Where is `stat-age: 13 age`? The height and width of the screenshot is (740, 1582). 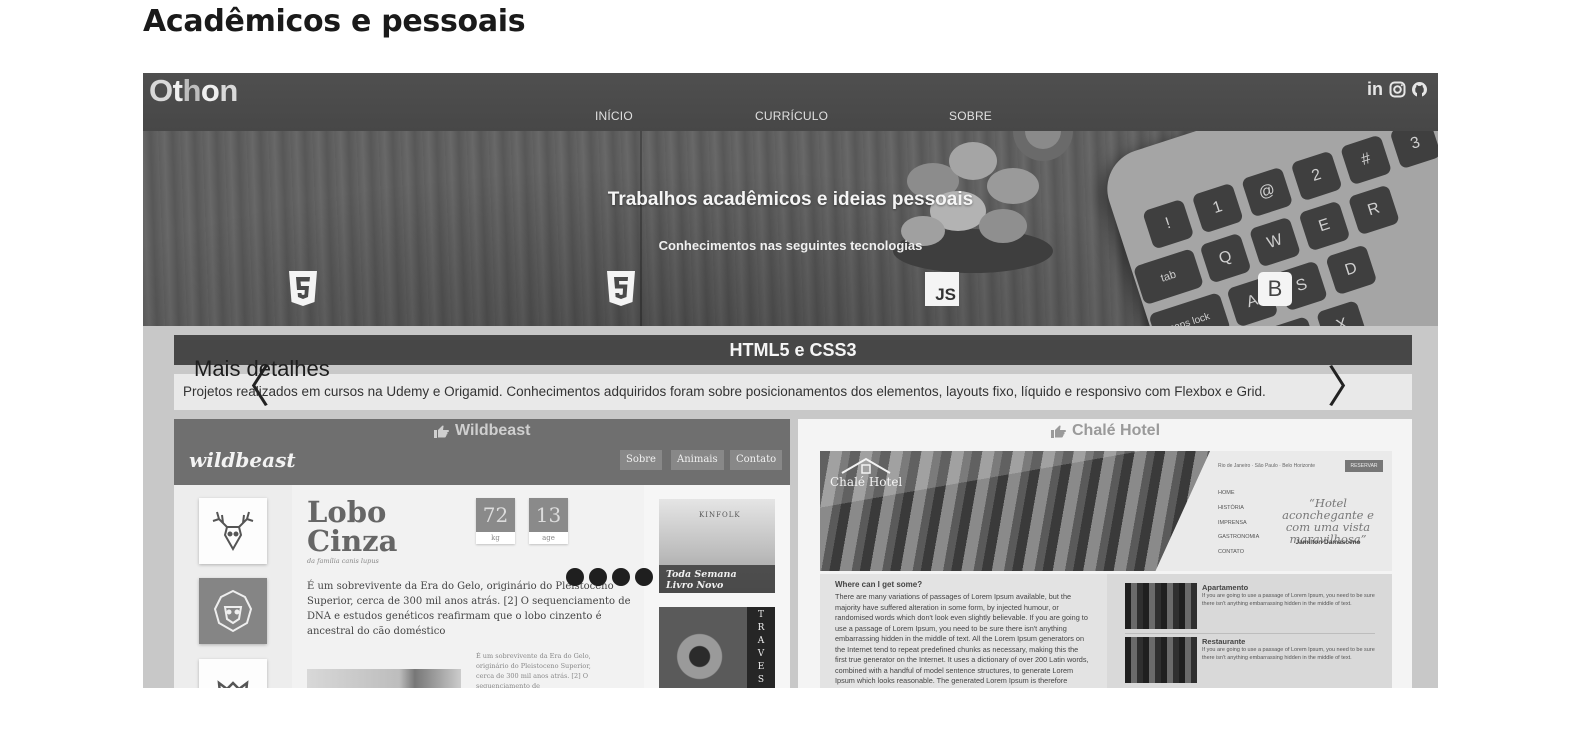 stat-age: 13 age is located at coordinates (548, 521).